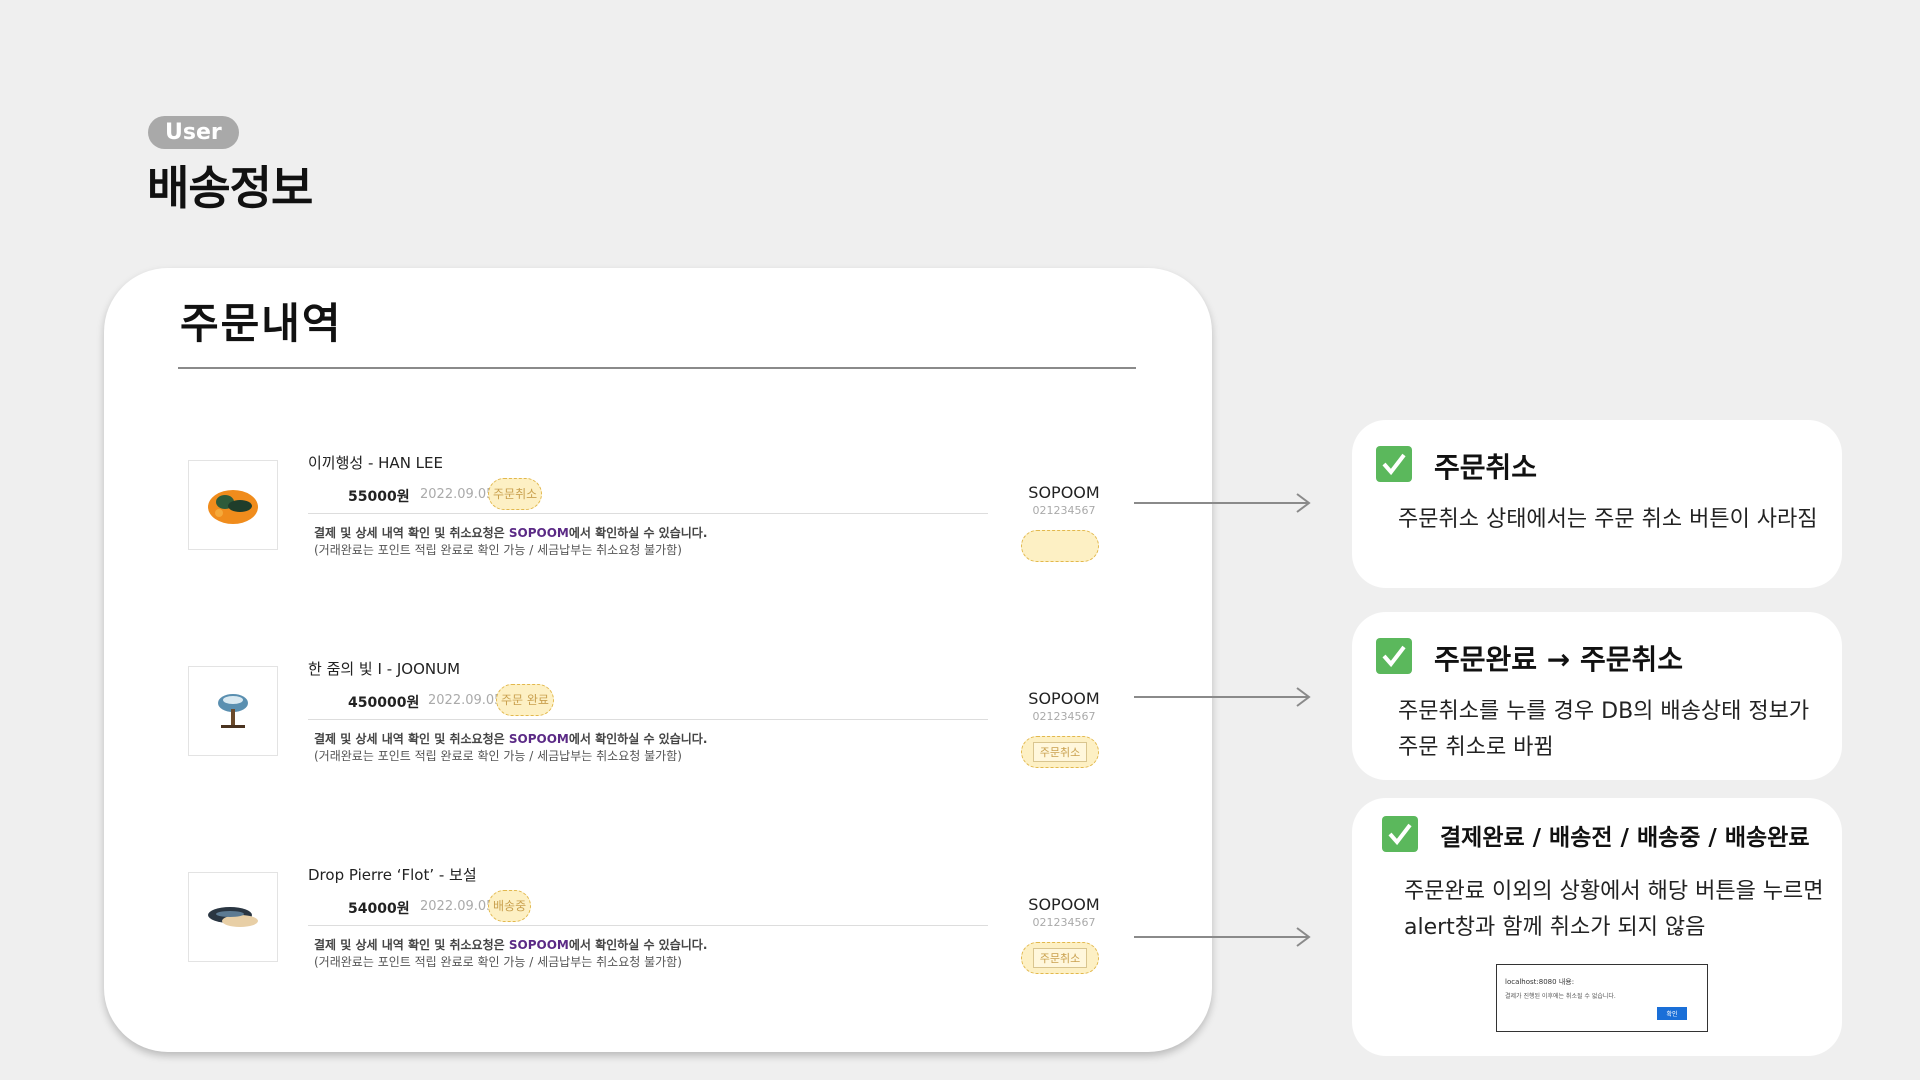 This screenshot has height=1080, width=1920. Describe the element at coordinates (384, 668) in the screenshot. I see `product-name: 한 줌의 빛 I - JOONUM` at that location.